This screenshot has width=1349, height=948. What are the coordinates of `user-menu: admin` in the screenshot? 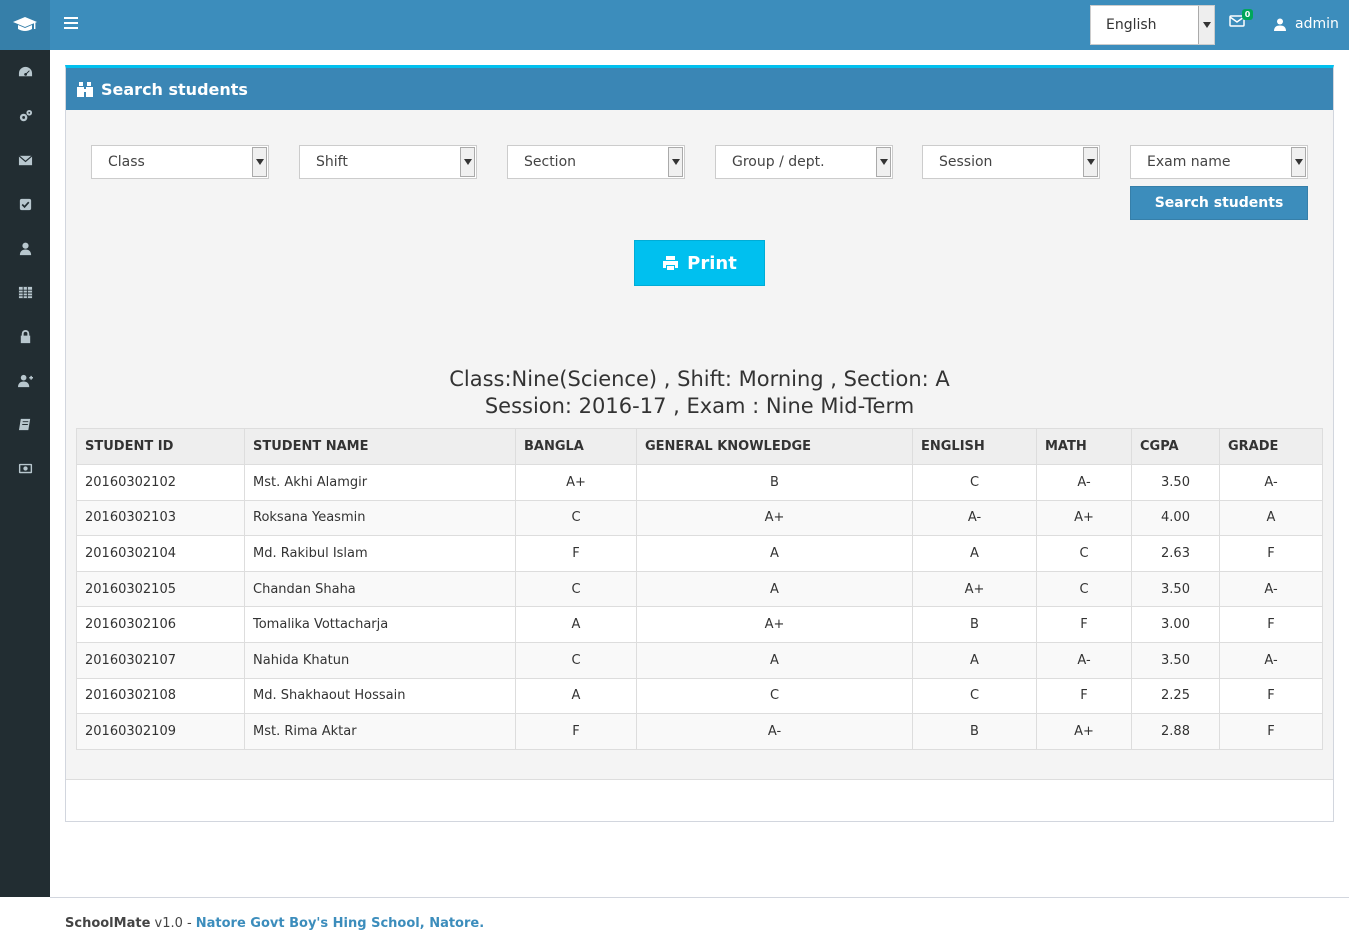 It's located at (1306, 24).